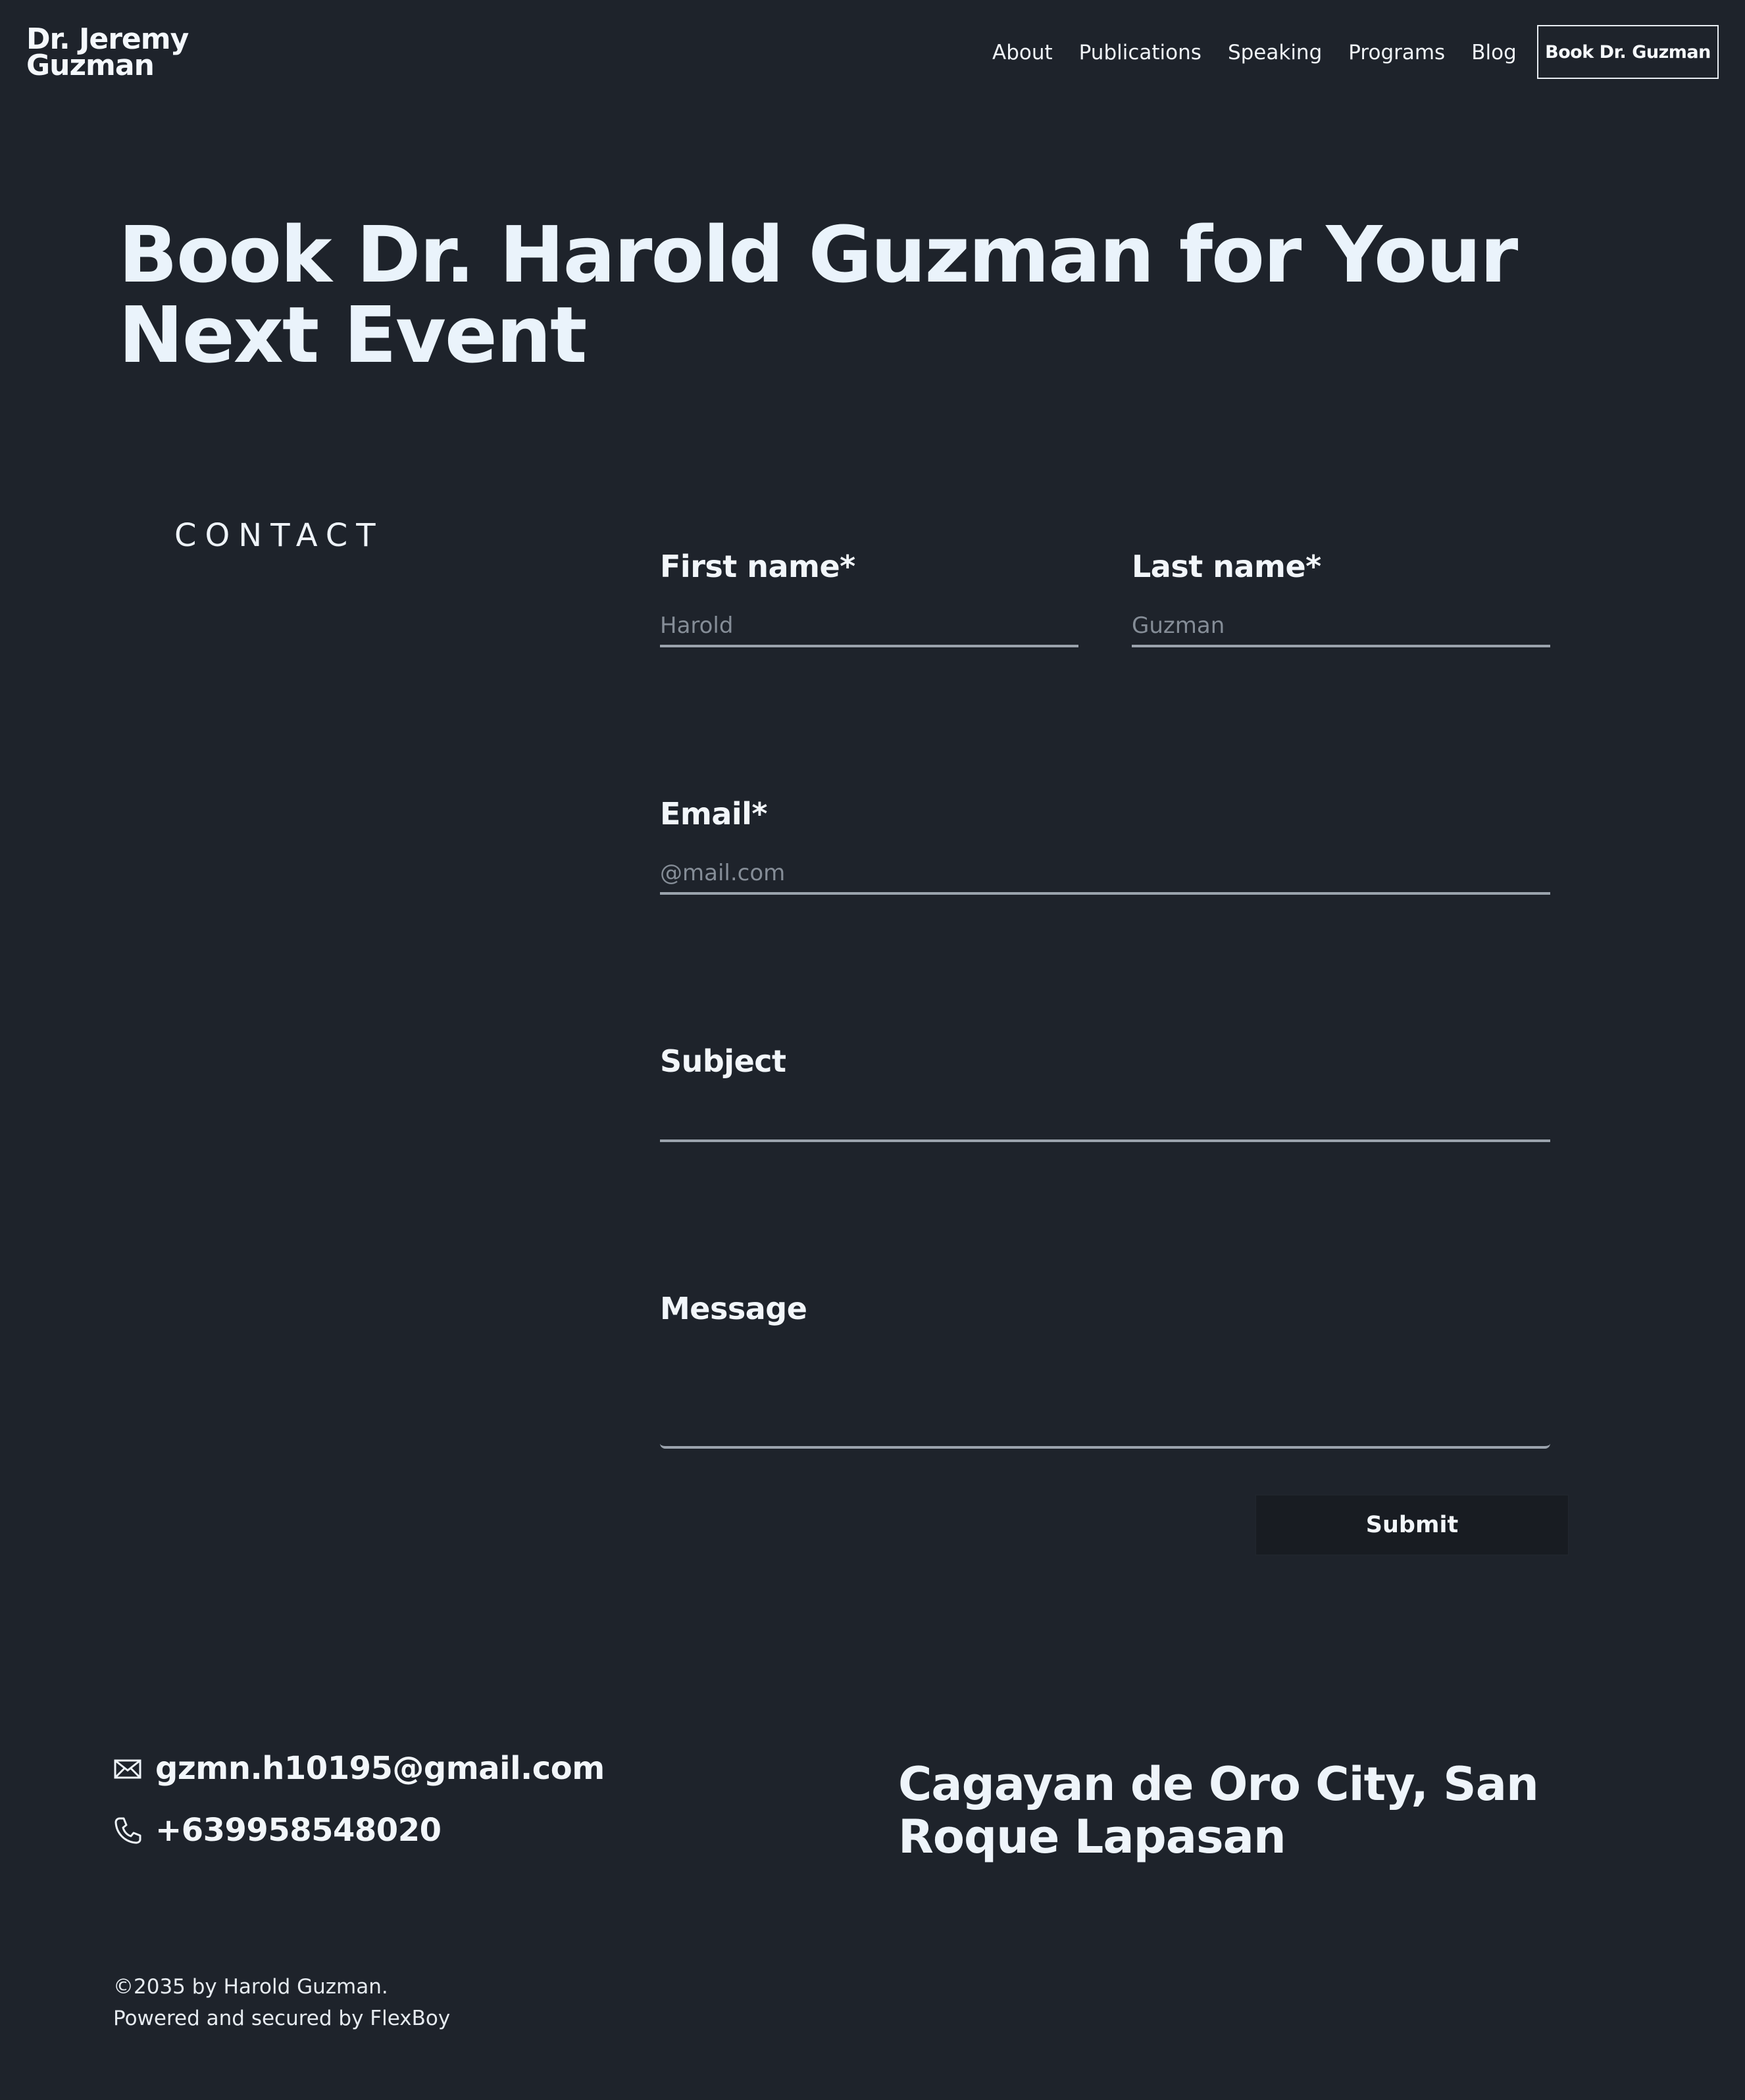 The image size is (1745, 2100). What do you see at coordinates (1628, 52) in the screenshot?
I see `book-dr-guzman-button: Book Dr. Guzman` at bounding box center [1628, 52].